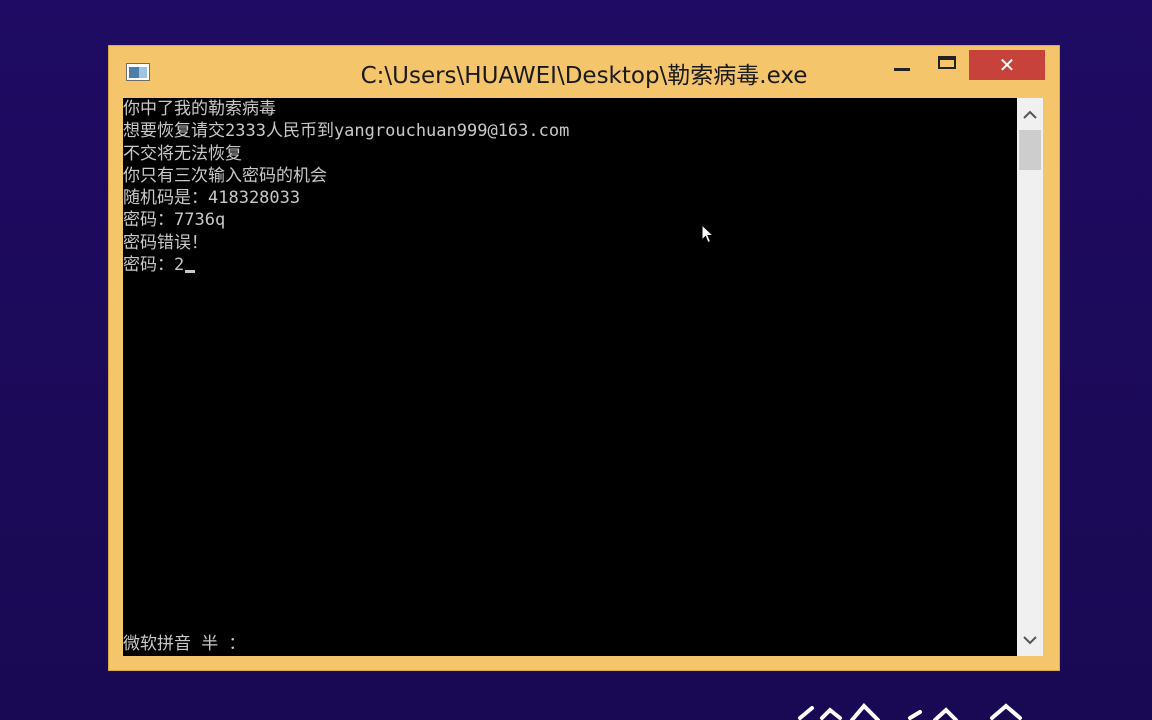  Describe the element at coordinates (225, 175) in the screenshot. I see `console-line: 你只有三次输入密码的机会` at that location.